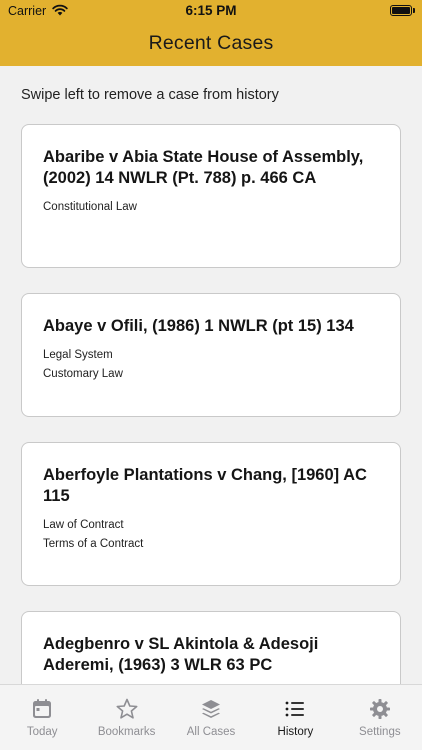  I want to click on case-title-line: Abaribe v Abia State House of Assembly,, so click(203, 157).